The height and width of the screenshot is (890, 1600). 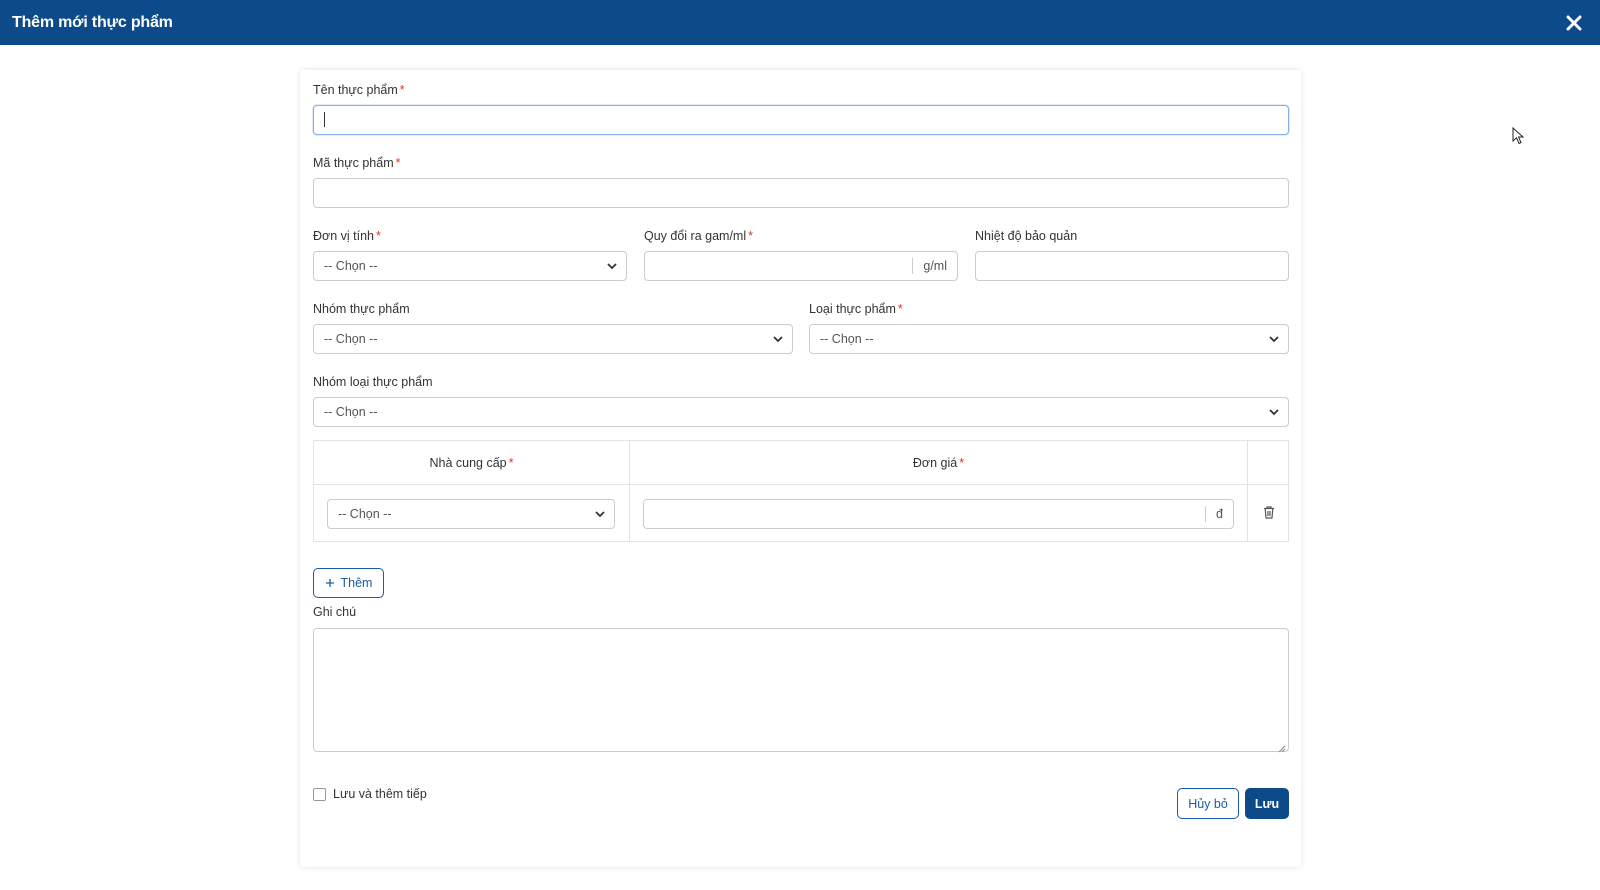 What do you see at coordinates (329, 583) in the screenshot?
I see `plus-icon` at bounding box center [329, 583].